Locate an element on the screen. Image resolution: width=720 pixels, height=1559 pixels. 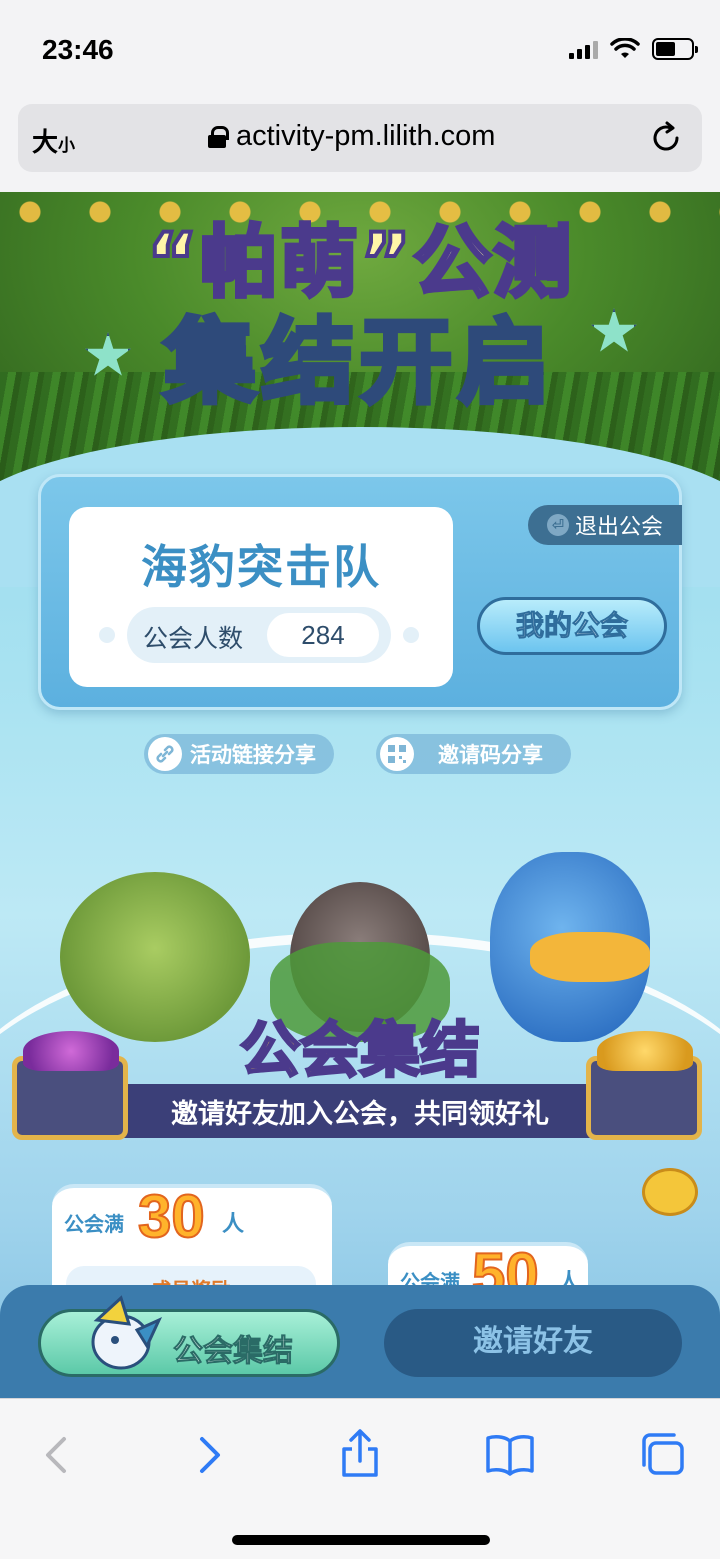
guild-name: 海豹突击队 is located at coordinates (261, 567).